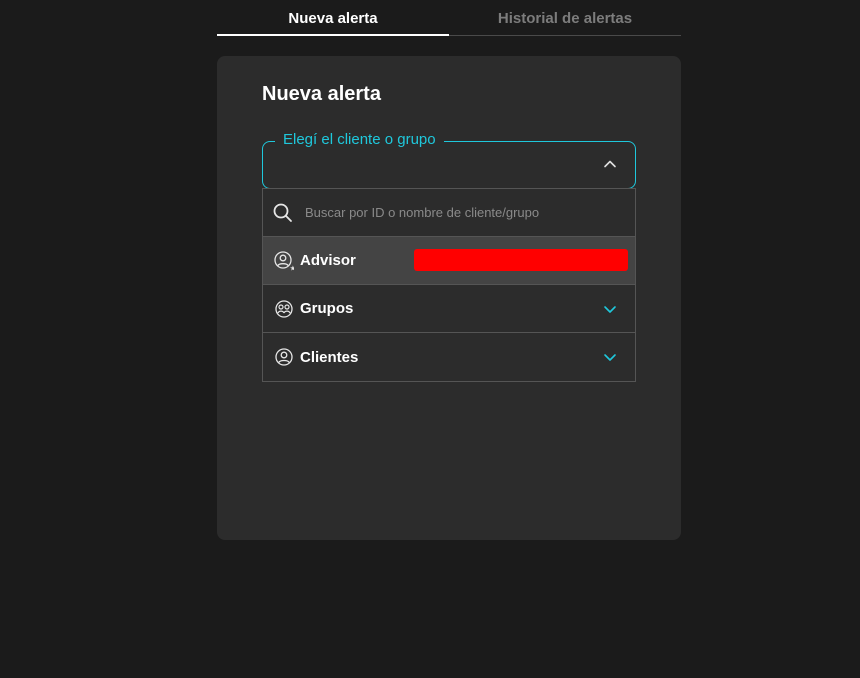 This screenshot has height=678, width=860. Describe the element at coordinates (449, 160) in the screenshot. I see `client-group-select: Elegí el cliente o grupo` at that location.